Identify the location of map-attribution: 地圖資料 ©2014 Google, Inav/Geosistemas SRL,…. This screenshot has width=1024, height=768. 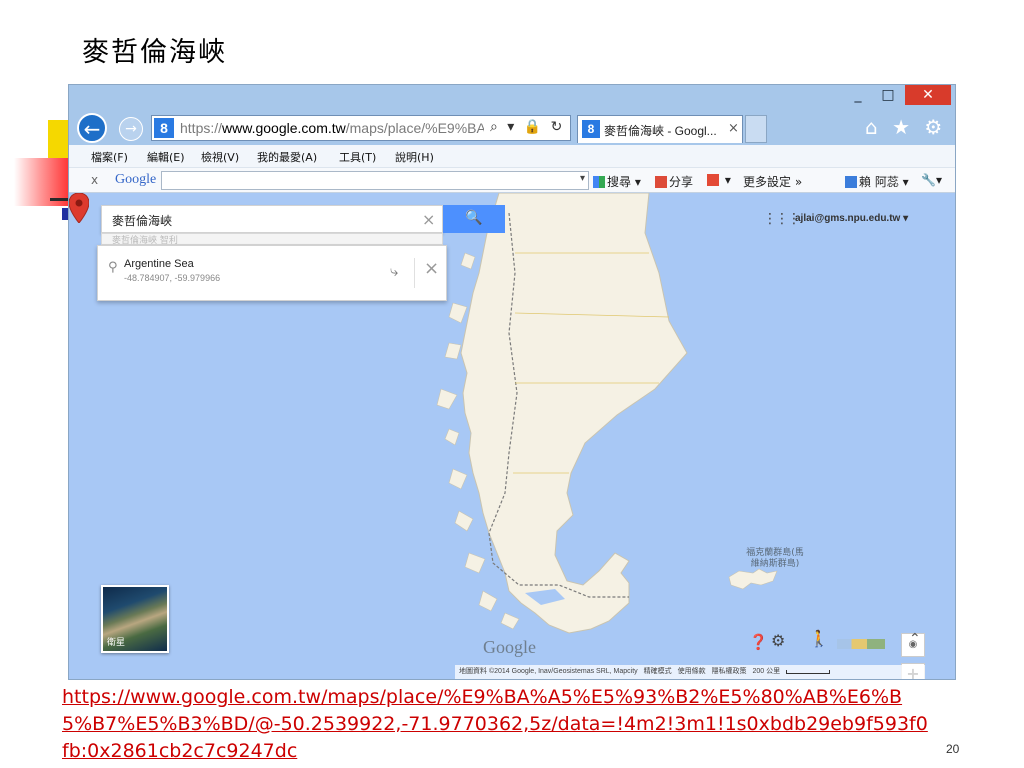
(690, 672).